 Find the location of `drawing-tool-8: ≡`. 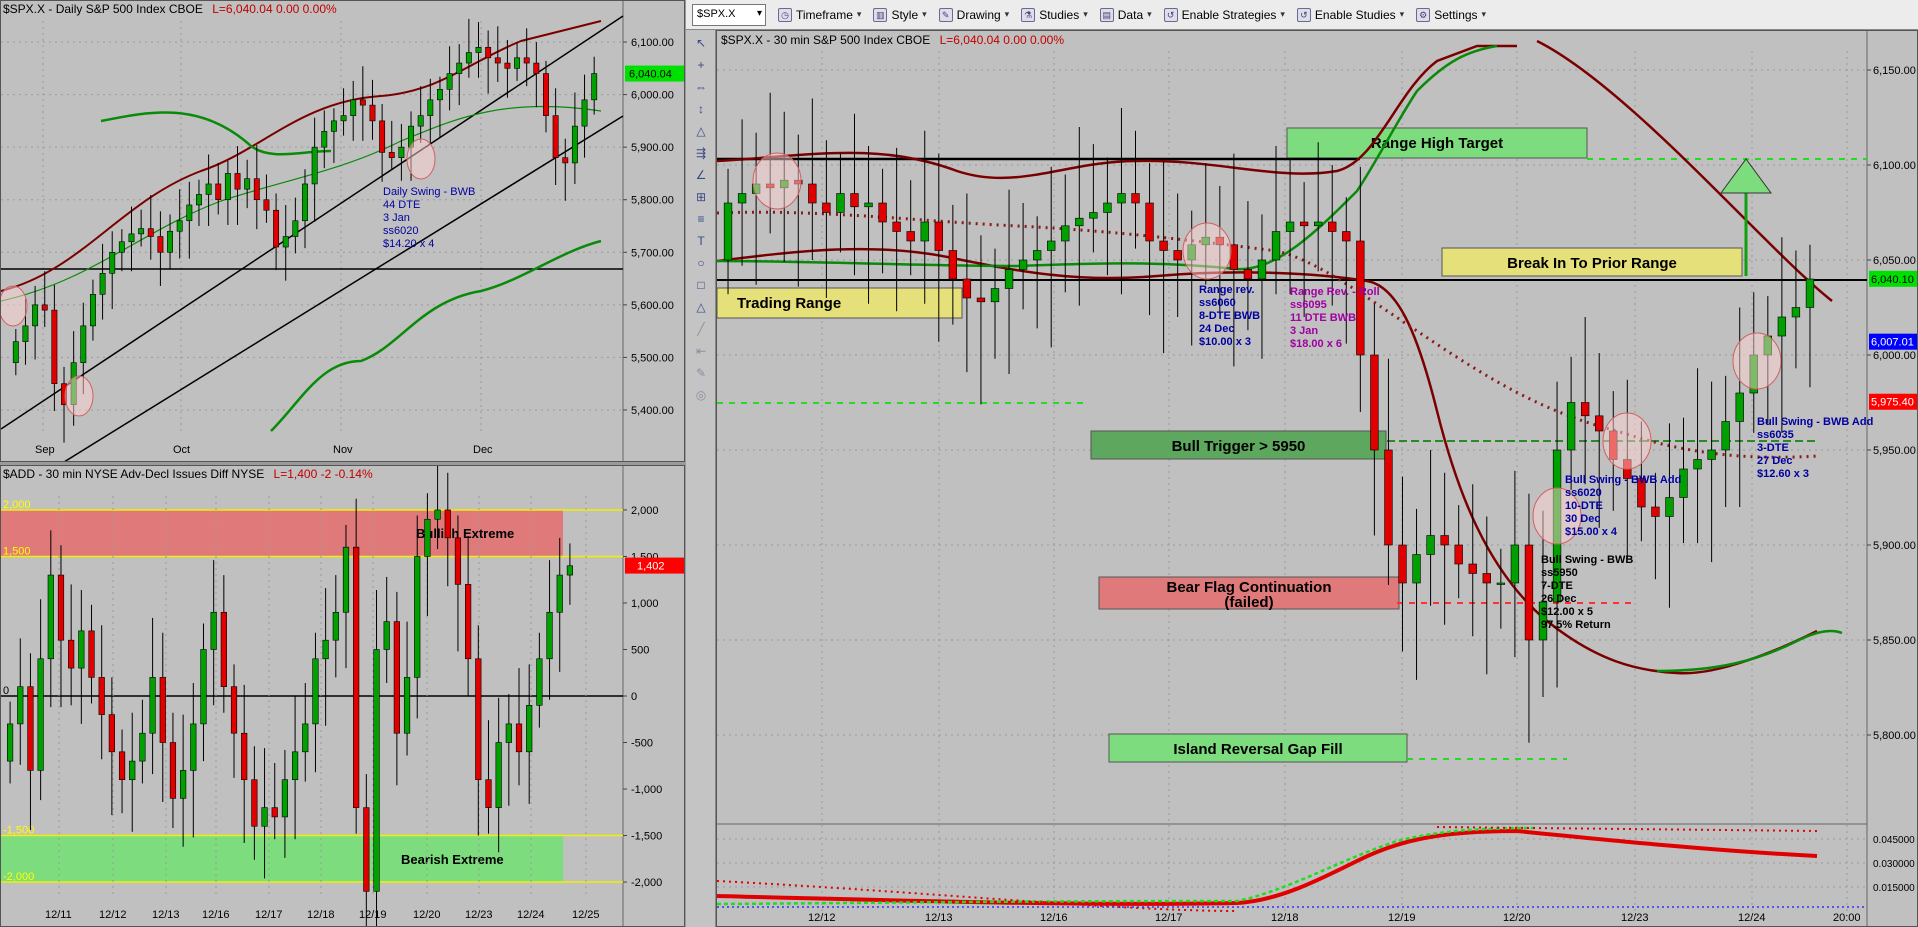

drawing-tool-8: ≡ is located at coordinates (701, 219).